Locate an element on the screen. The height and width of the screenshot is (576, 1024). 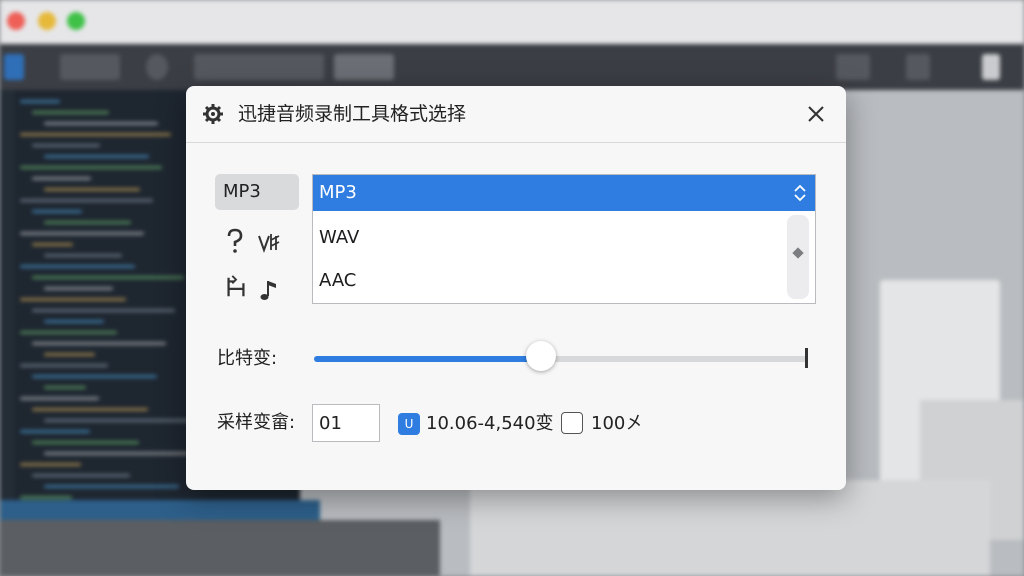
chair-icon is located at coordinates (236, 287).